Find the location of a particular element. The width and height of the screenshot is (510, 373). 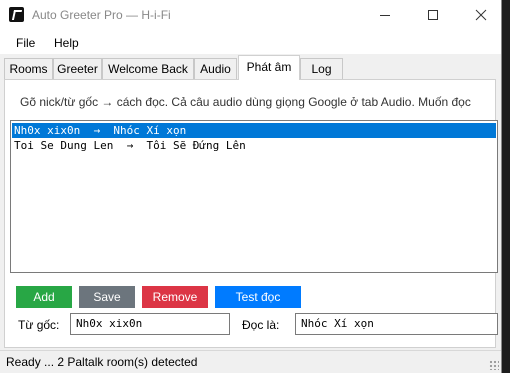

menu-file: File is located at coordinates (25, 43).